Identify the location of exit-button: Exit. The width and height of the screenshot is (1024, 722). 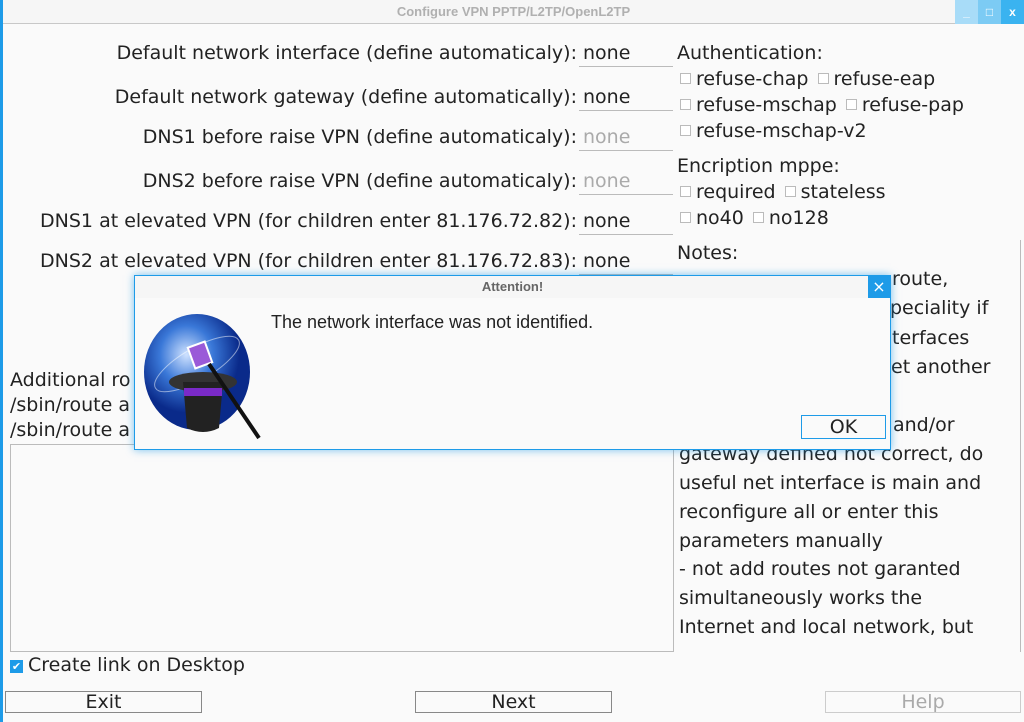
(103, 702).